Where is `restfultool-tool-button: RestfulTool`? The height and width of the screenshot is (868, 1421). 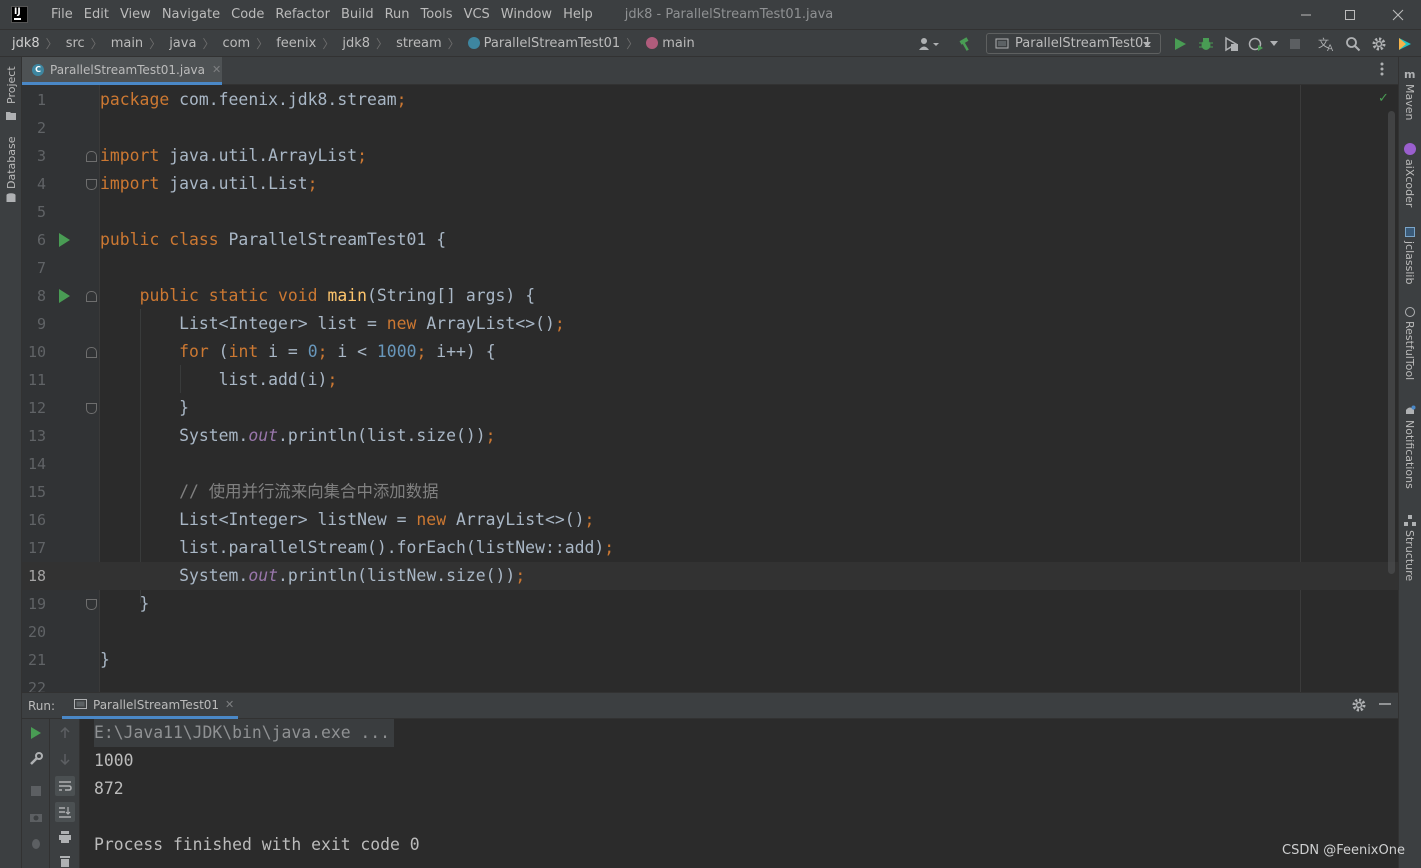 restfultool-tool-button: RestfulTool is located at coordinates (1410, 345).